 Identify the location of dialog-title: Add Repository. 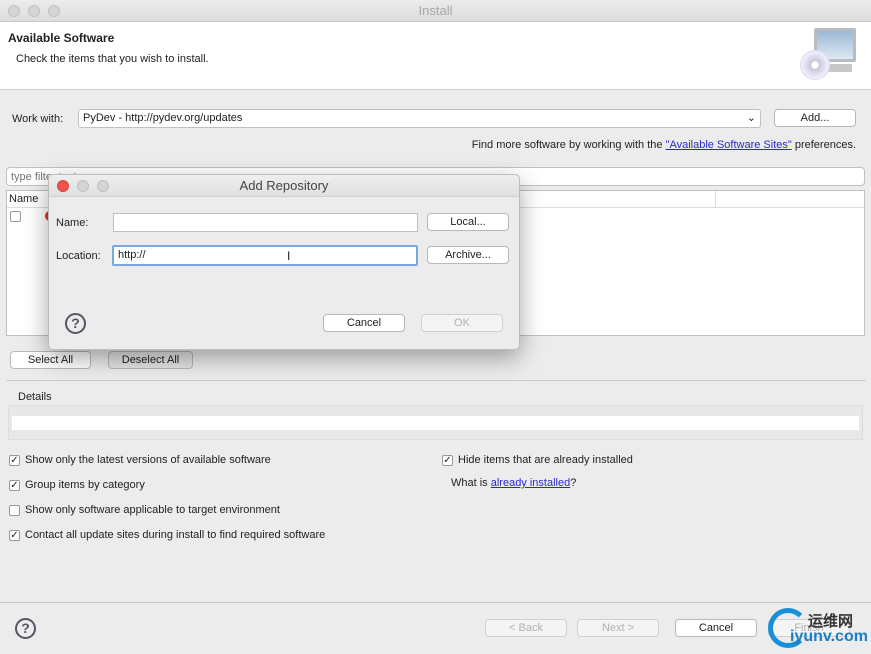
(284, 185).